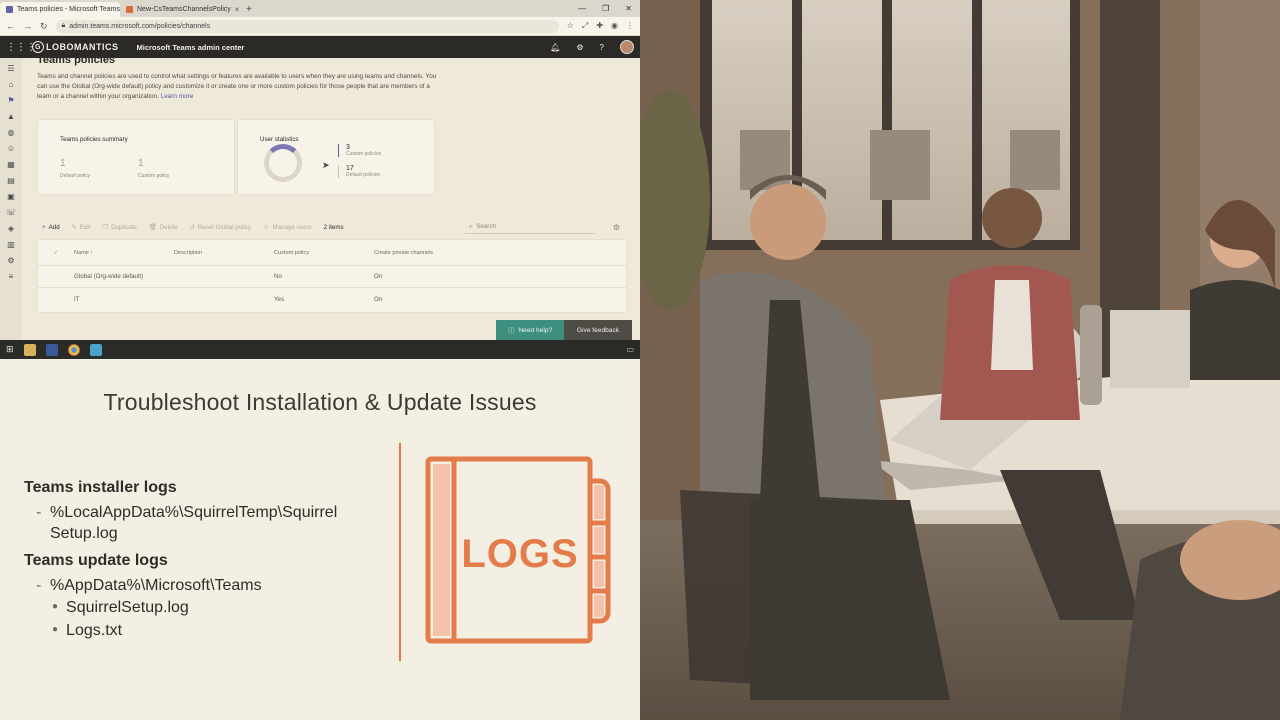  What do you see at coordinates (11, 212) in the screenshot?
I see `voice-icon: ☏` at bounding box center [11, 212].